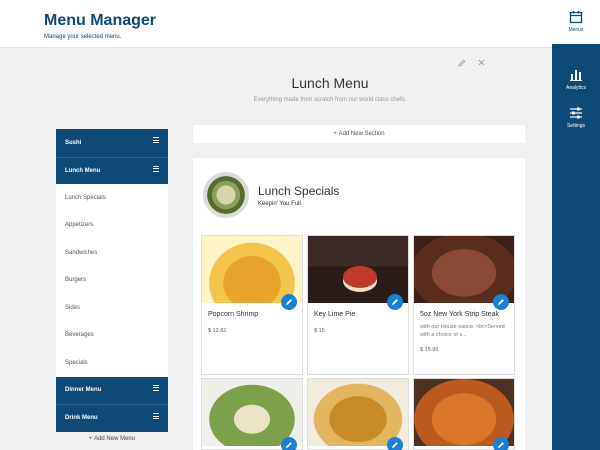  Describe the element at coordinates (575, 88) in the screenshot. I see `rail-label-analytics: Analytics` at that location.